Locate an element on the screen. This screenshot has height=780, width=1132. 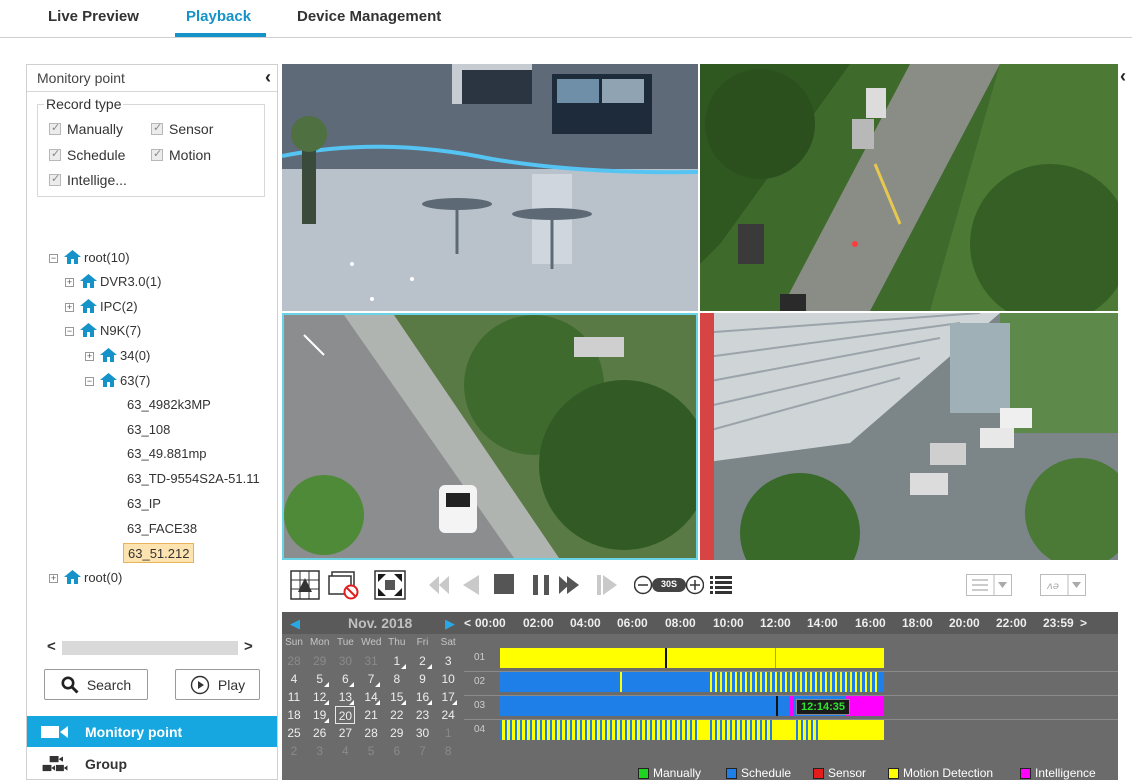
calendar-day: 16 is located at coordinates (423, 697).